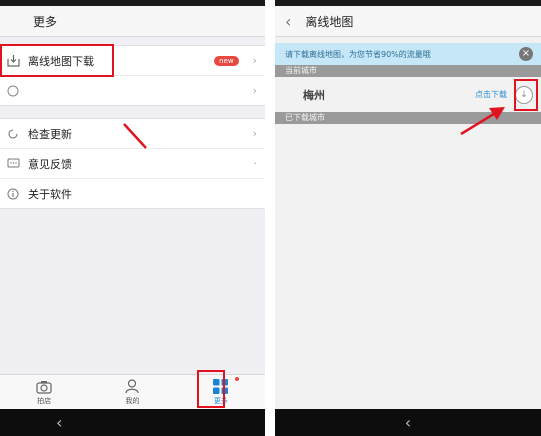 The image size is (541, 436). Describe the element at coordinates (408, 118) in the screenshot. I see `section-header-downloaded-cities: 已下载城市` at that location.